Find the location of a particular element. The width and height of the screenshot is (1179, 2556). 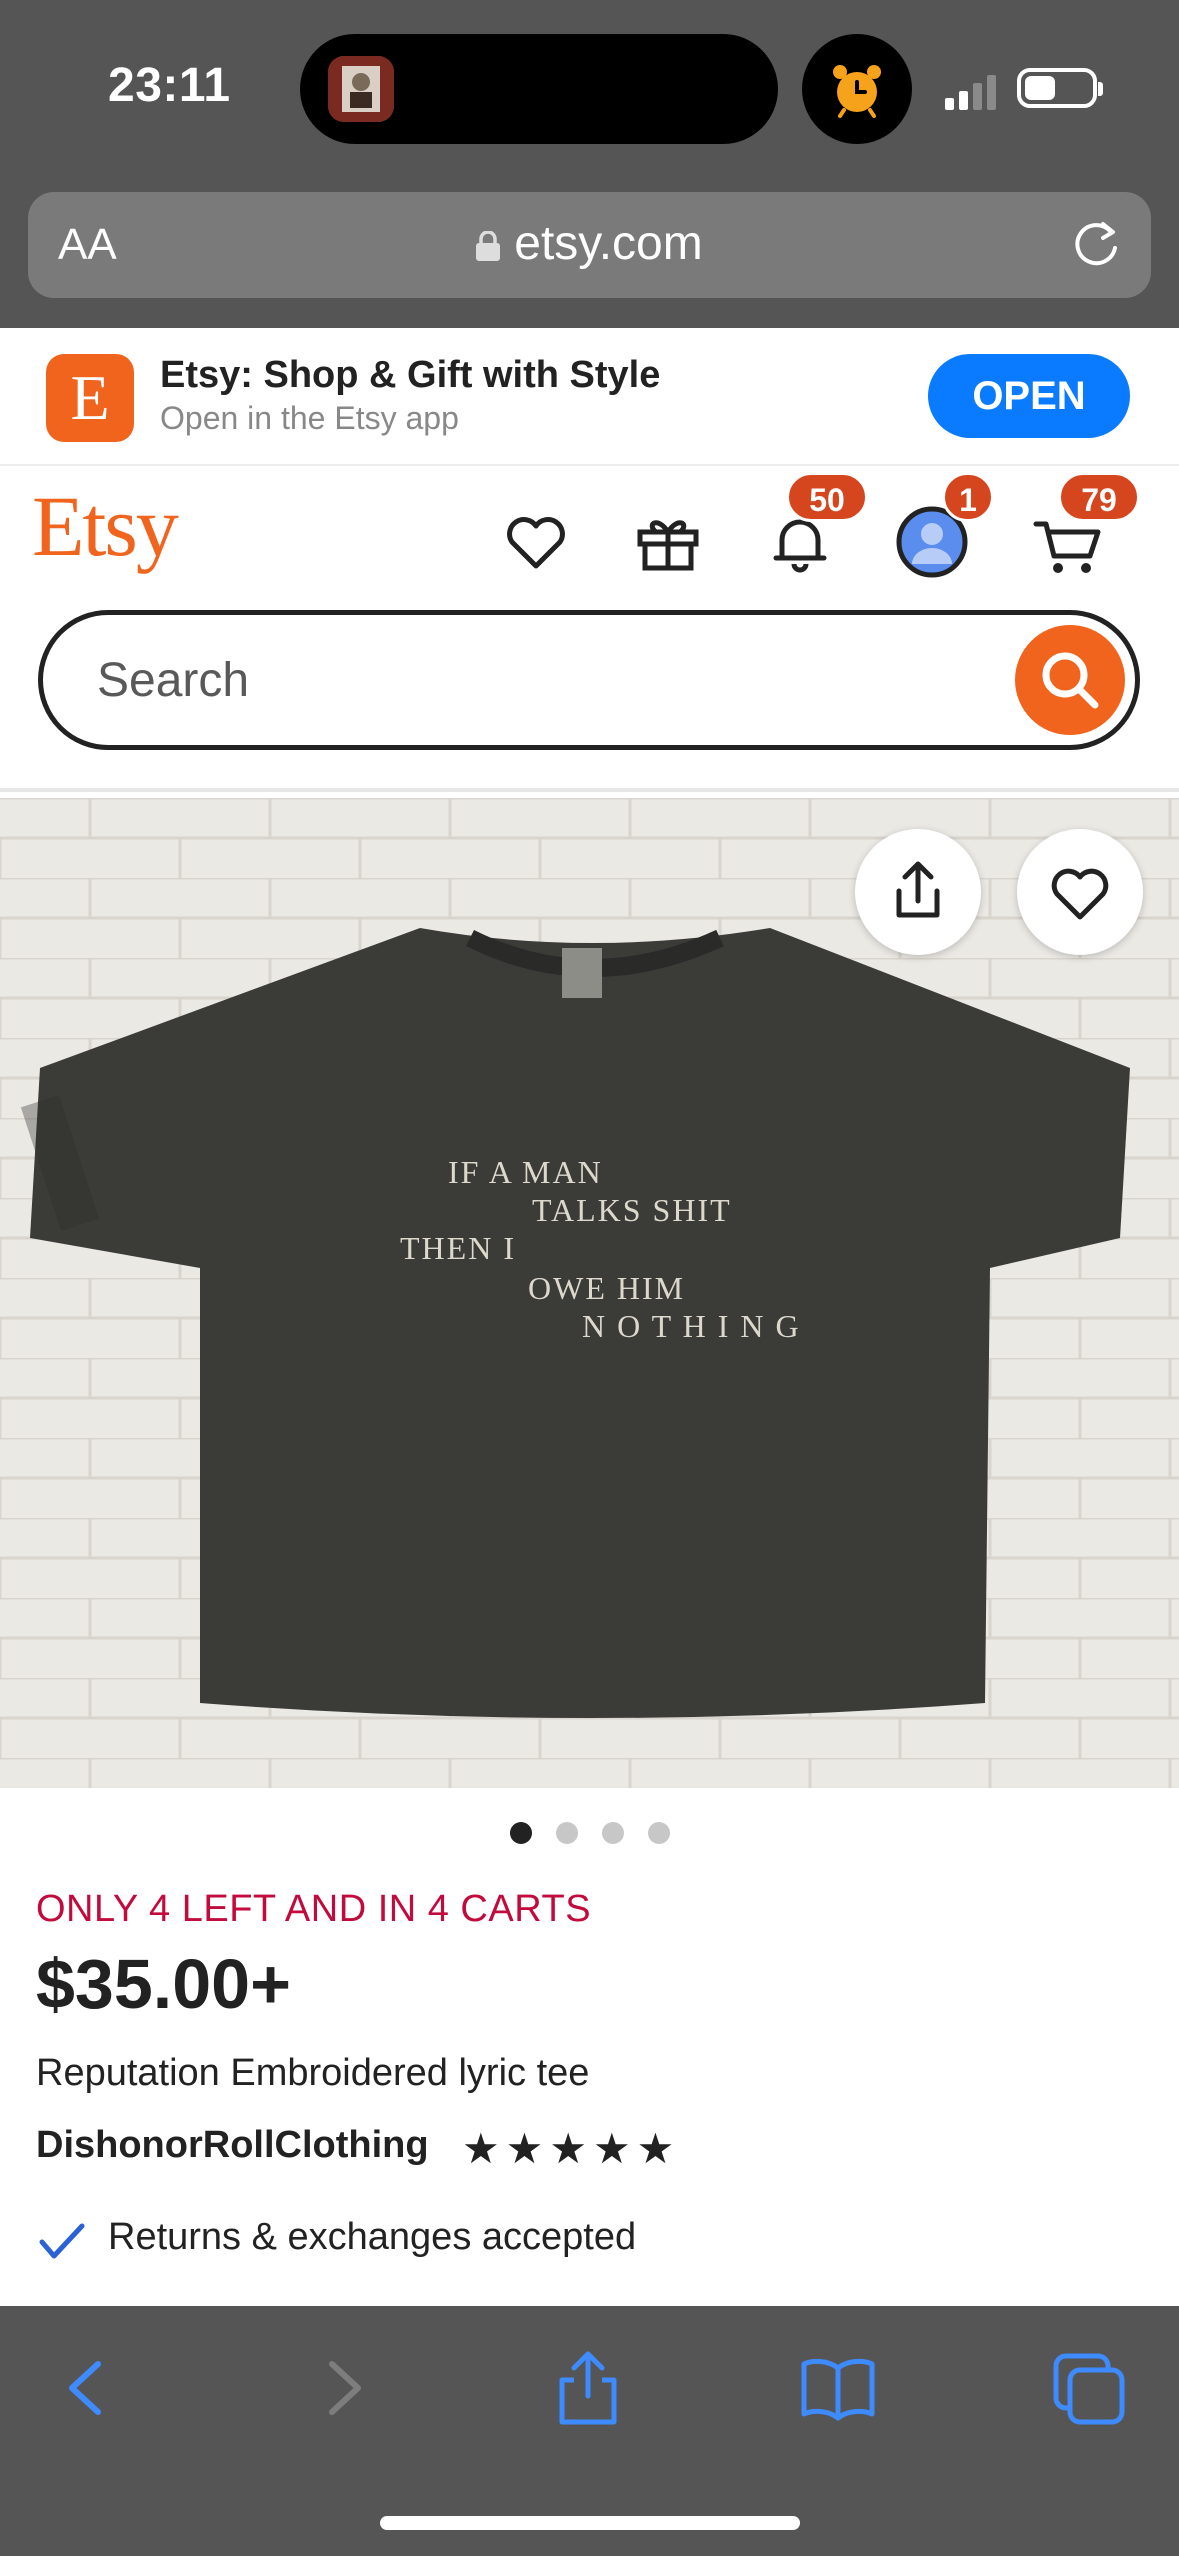

search-input is located at coordinates (547, 680).